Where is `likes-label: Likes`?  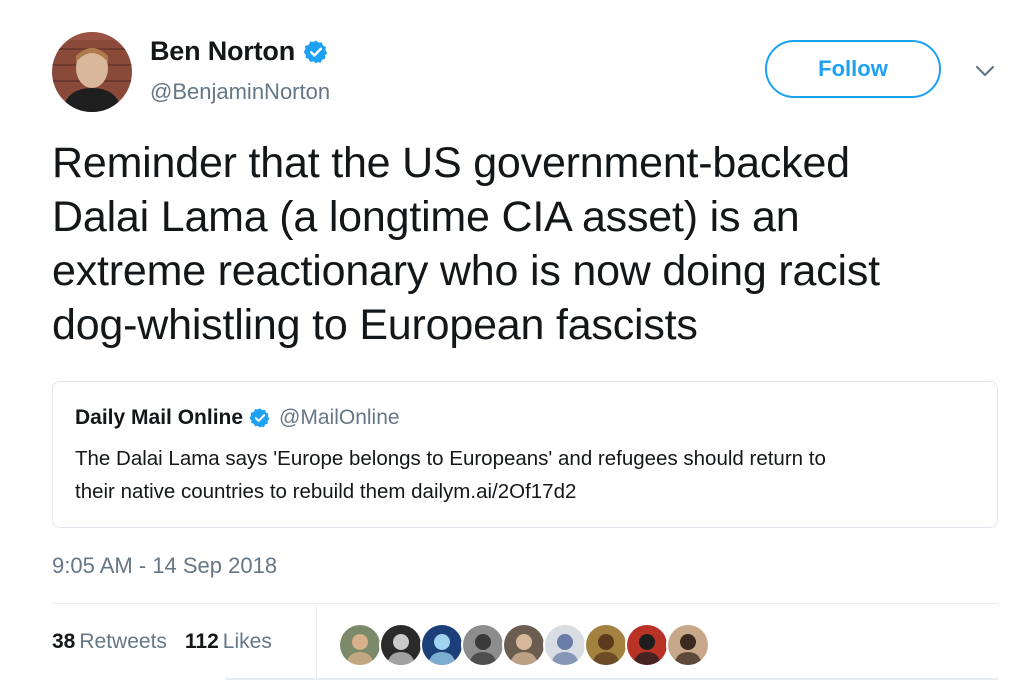 likes-label: Likes is located at coordinates (247, 641).